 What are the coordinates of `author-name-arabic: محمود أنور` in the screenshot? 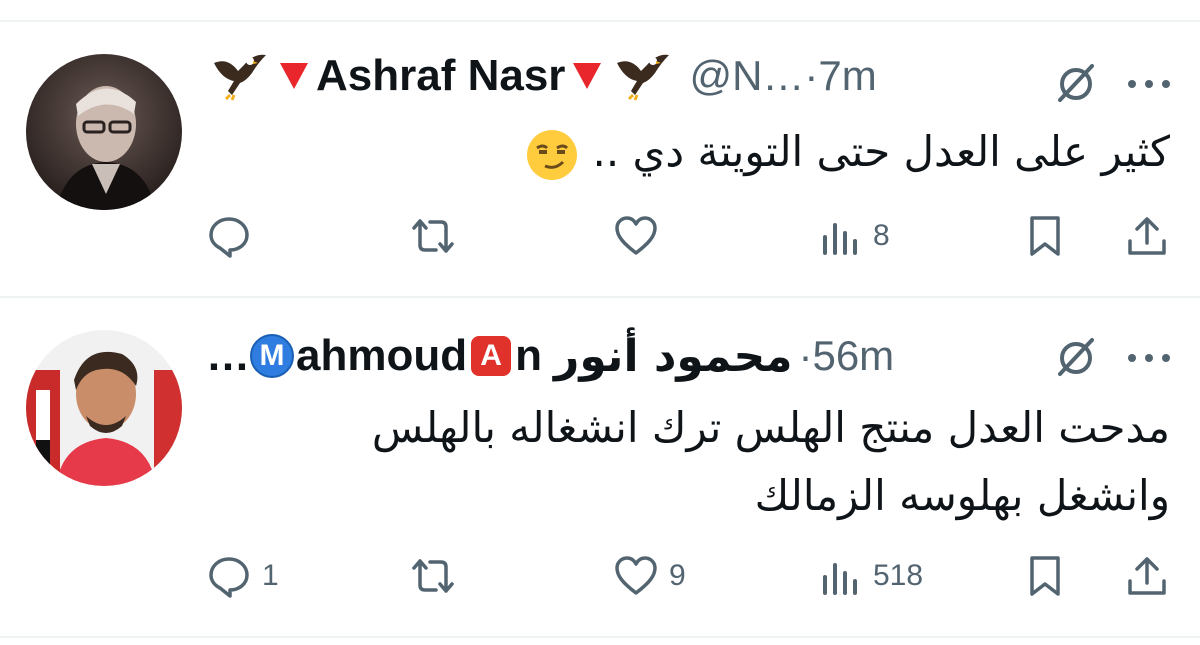 It's located at (673, 356).